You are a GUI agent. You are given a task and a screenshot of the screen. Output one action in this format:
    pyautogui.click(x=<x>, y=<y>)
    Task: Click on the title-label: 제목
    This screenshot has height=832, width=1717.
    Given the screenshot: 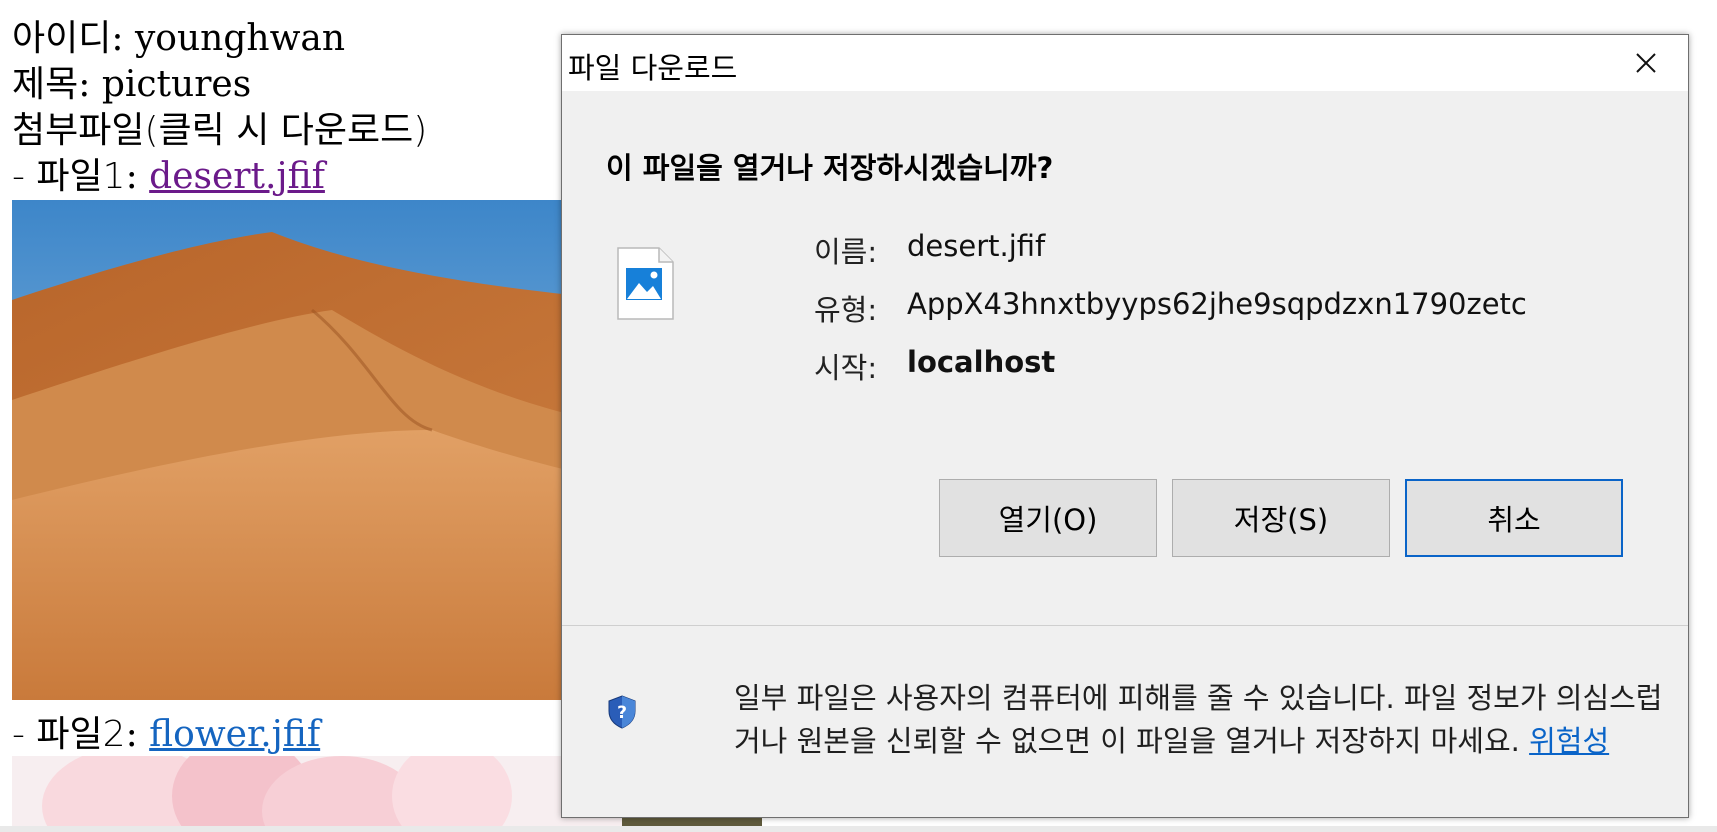 What is the action you would take?
    pyautogui.click(x=45, y=84)
    